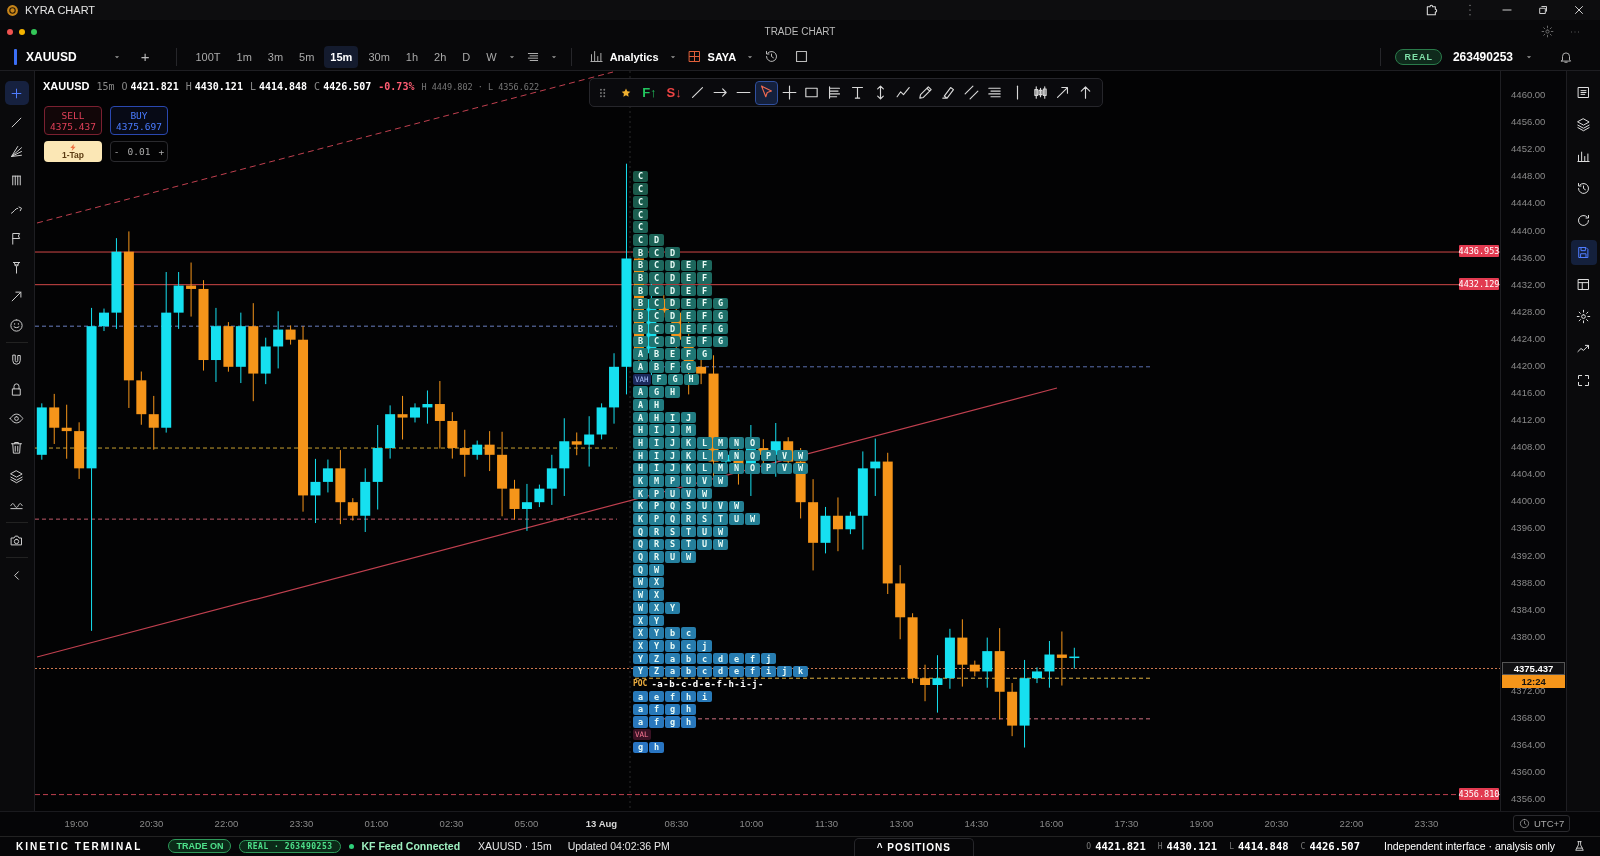 This screenshot has height=856, width=1600. I want to click on ohlc-key: L, so click(1231, 846).